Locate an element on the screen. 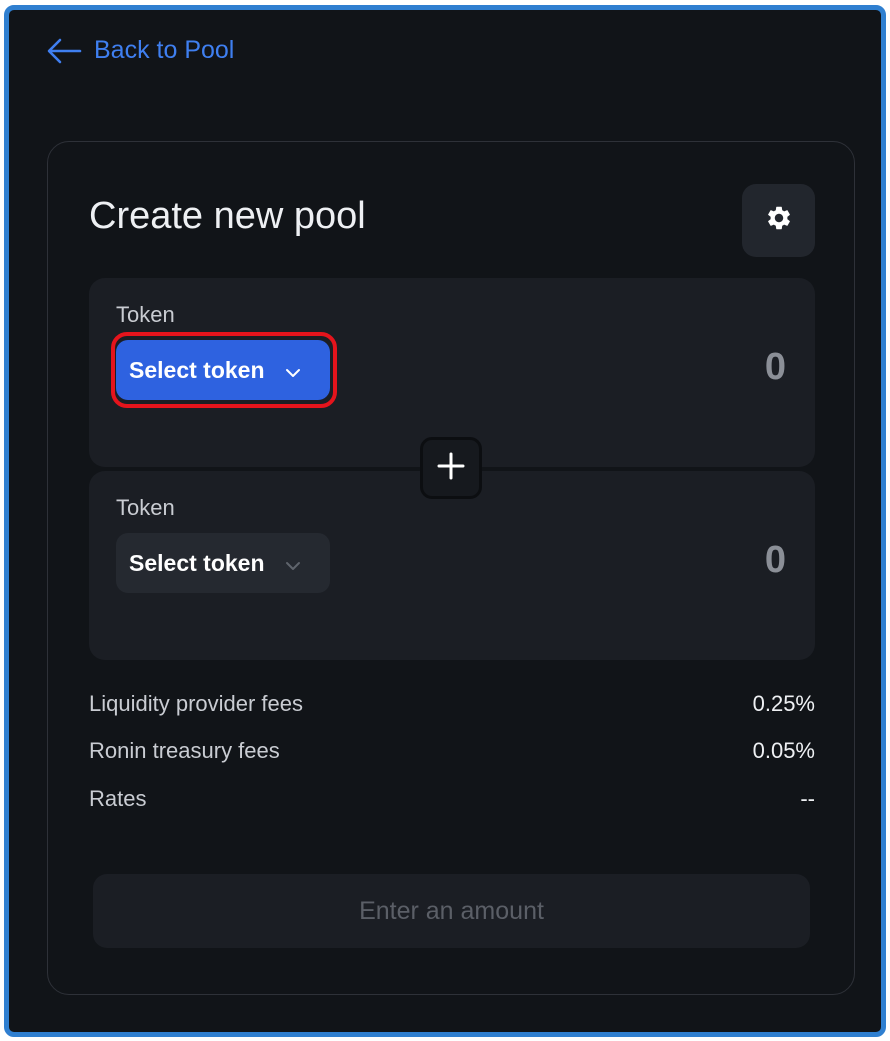  token-a-select-button: Select token is located at coordinates (223, 370).